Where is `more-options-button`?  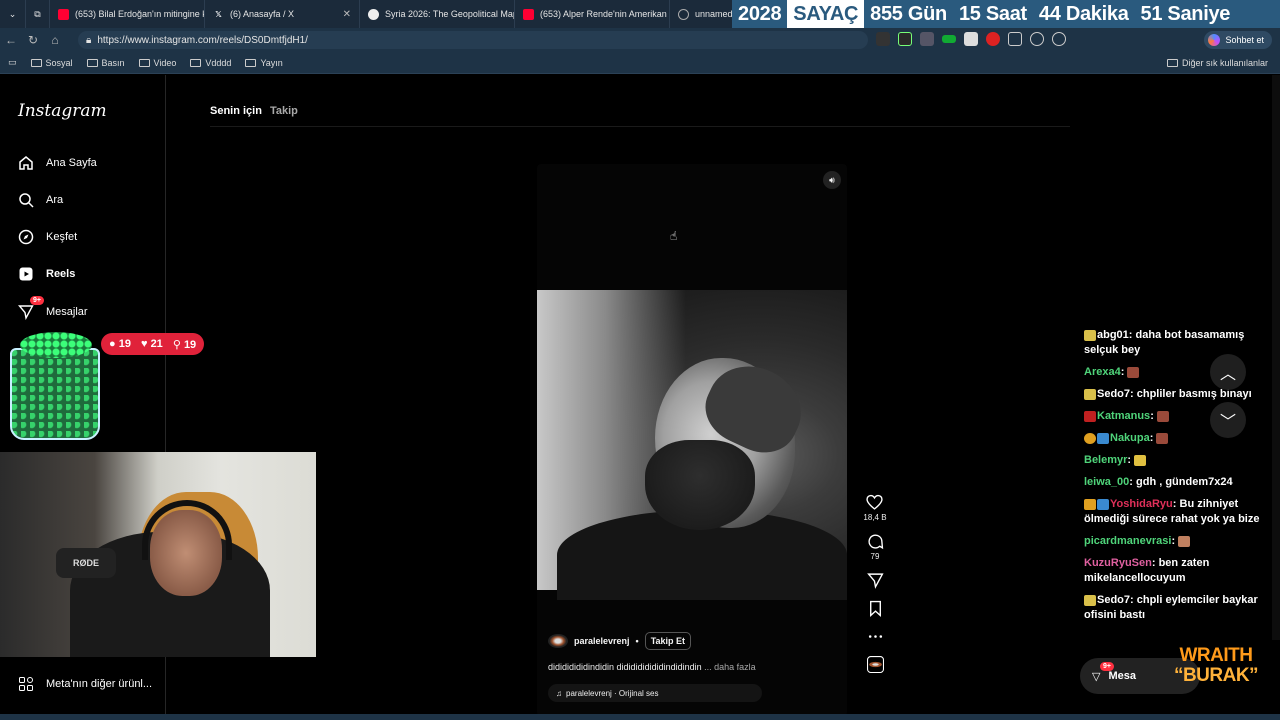
more-options-button is located at coordinates (875, 636).